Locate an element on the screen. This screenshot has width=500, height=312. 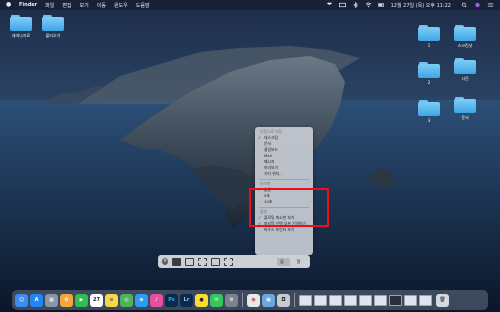
folder-label: 2 is located at coordinates (429, 82).